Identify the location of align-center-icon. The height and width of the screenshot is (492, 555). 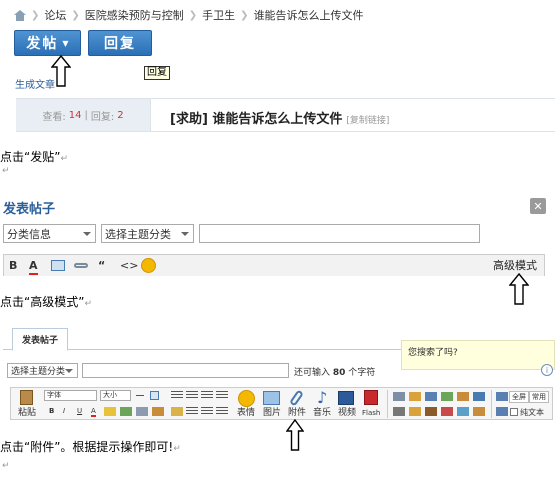
(192, 395).